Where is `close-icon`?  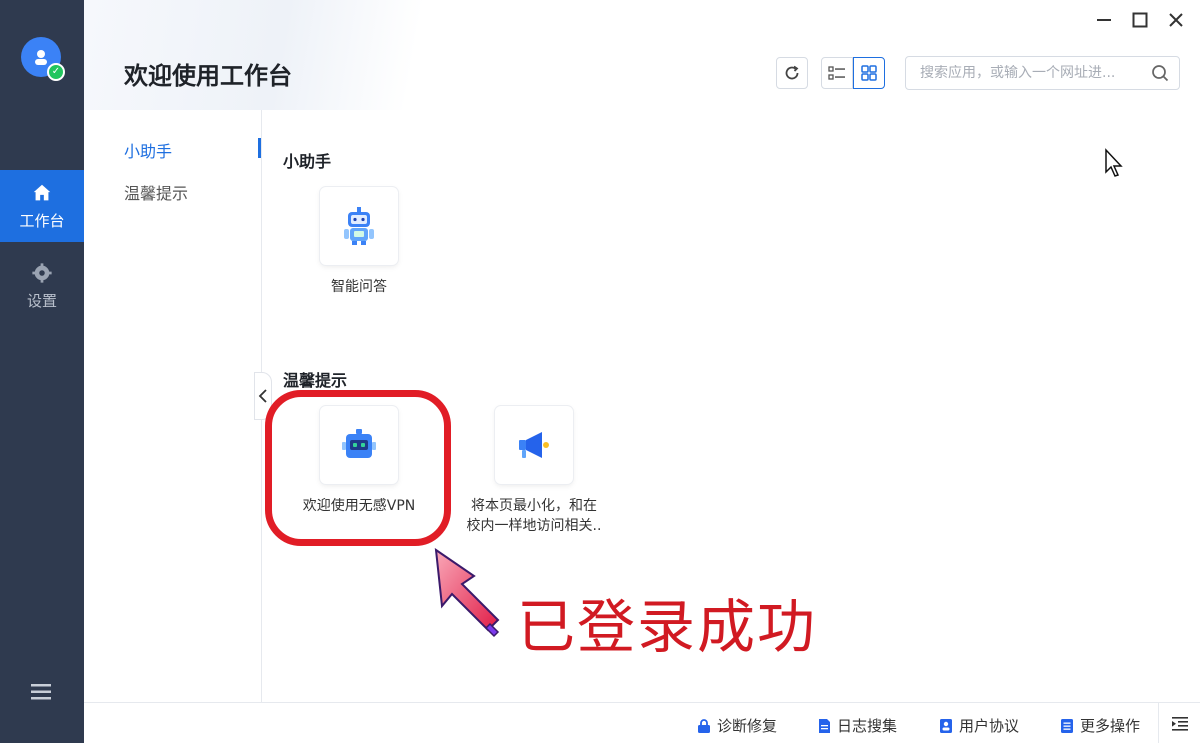 close-icon is located at coordinates (1176, 20).